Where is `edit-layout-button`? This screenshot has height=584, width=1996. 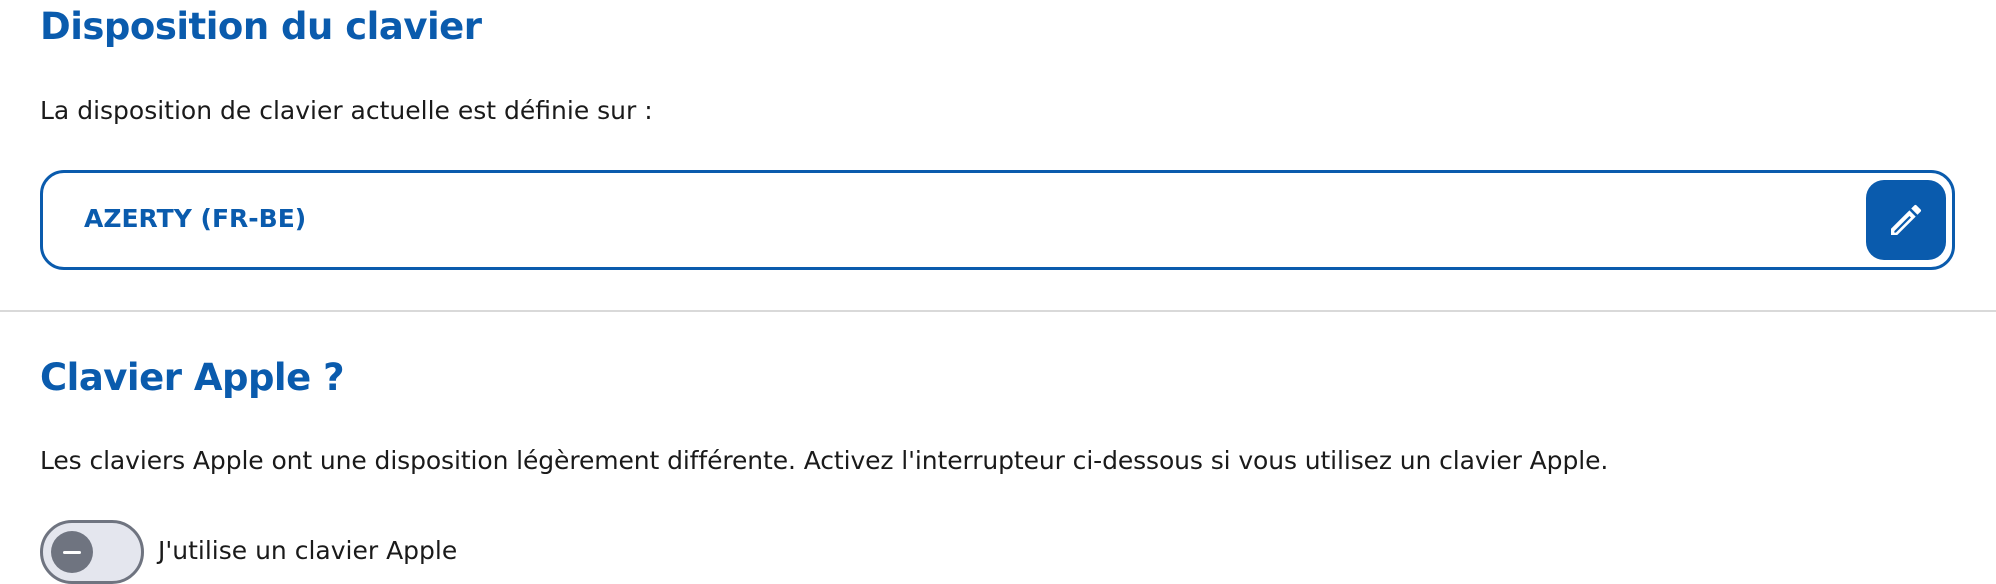
edit-layout-button is located at coordinates (1906, 220).